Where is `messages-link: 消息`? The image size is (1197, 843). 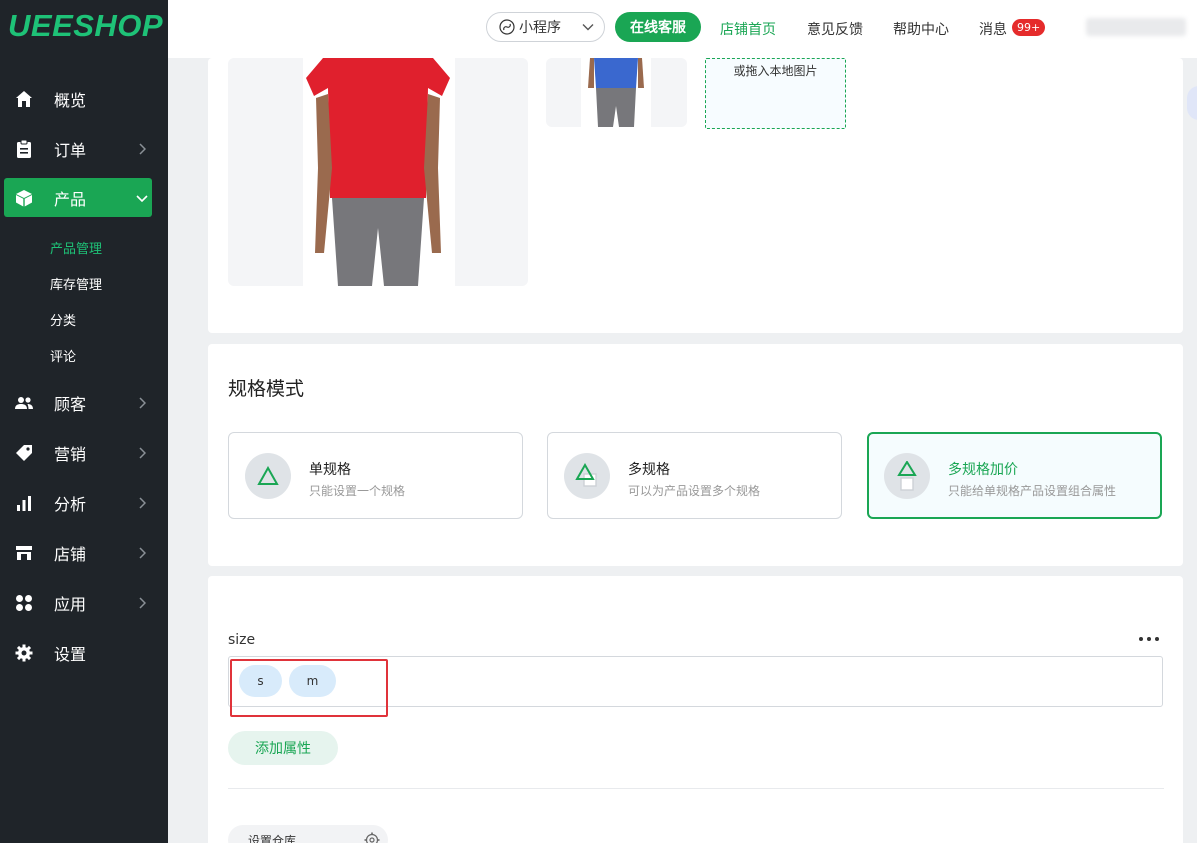
messages-link: 消息 is located at coordinates (993, 29).